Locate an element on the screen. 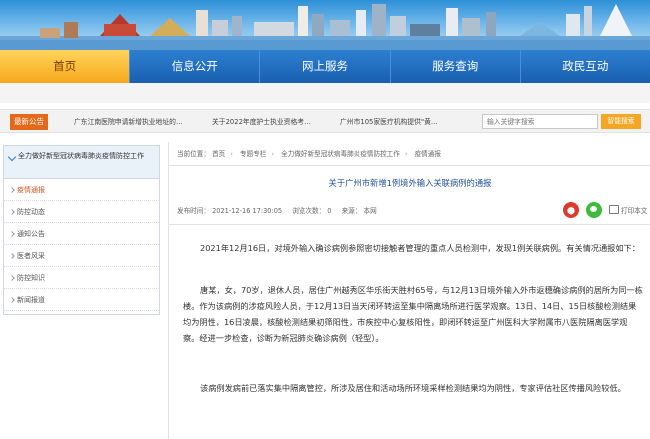 The width and height of the screenshot is (650, 439). sidebar-item-prevention-news: 防控动态 is located at coordinates (81, 212).